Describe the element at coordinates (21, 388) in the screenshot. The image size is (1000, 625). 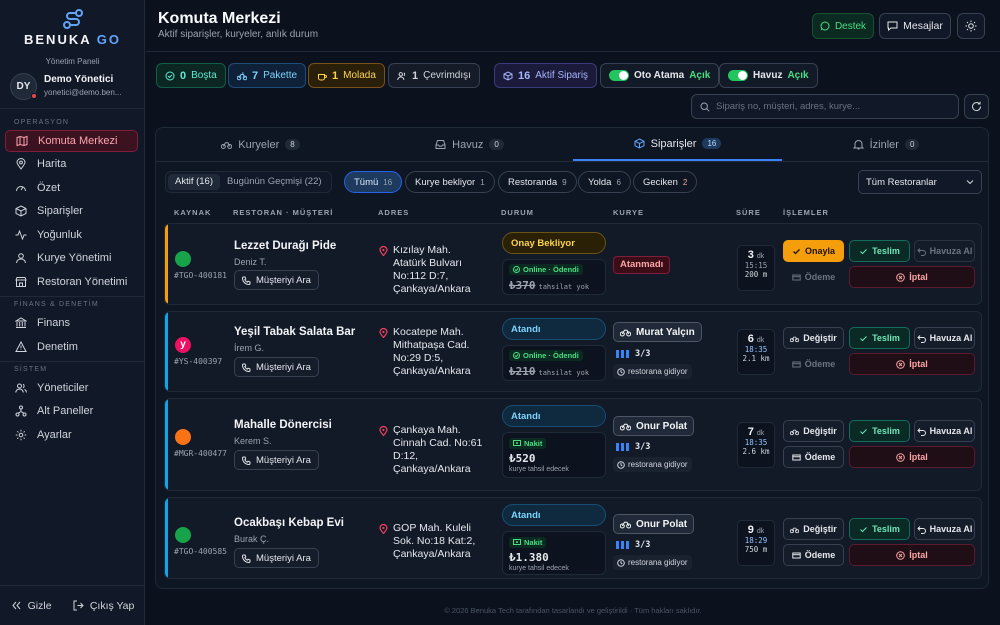
I see `users-icon` at that location.